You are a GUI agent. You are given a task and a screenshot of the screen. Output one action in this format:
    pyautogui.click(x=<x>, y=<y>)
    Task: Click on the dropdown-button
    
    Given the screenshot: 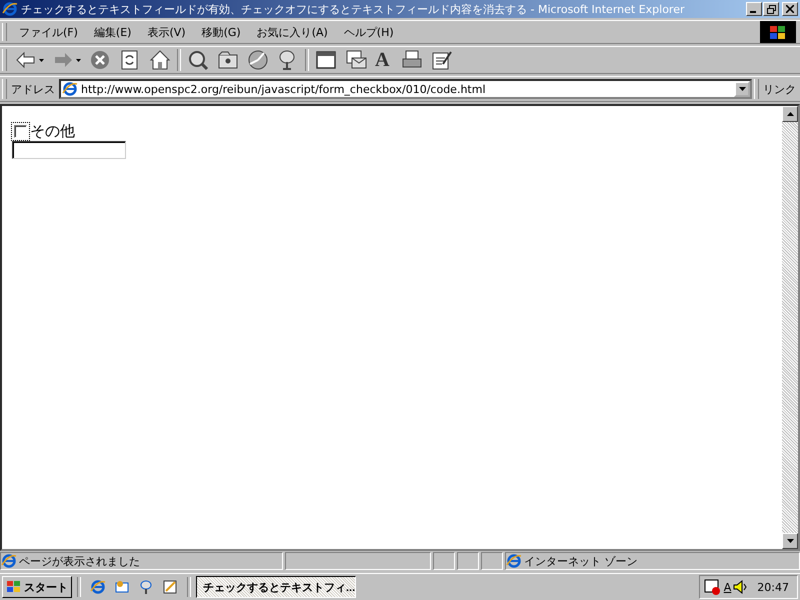 What is the action you would take?
    pyautogui.click(x=742, y=89)
    